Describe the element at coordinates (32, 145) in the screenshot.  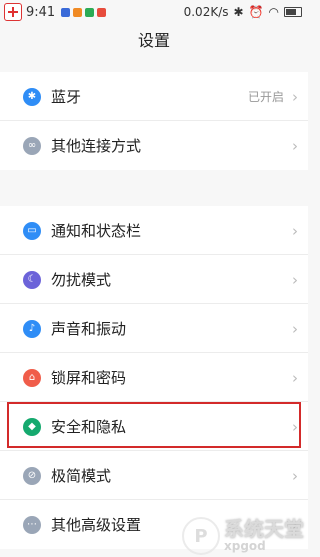
I see `link-icon: ∞` at that location.